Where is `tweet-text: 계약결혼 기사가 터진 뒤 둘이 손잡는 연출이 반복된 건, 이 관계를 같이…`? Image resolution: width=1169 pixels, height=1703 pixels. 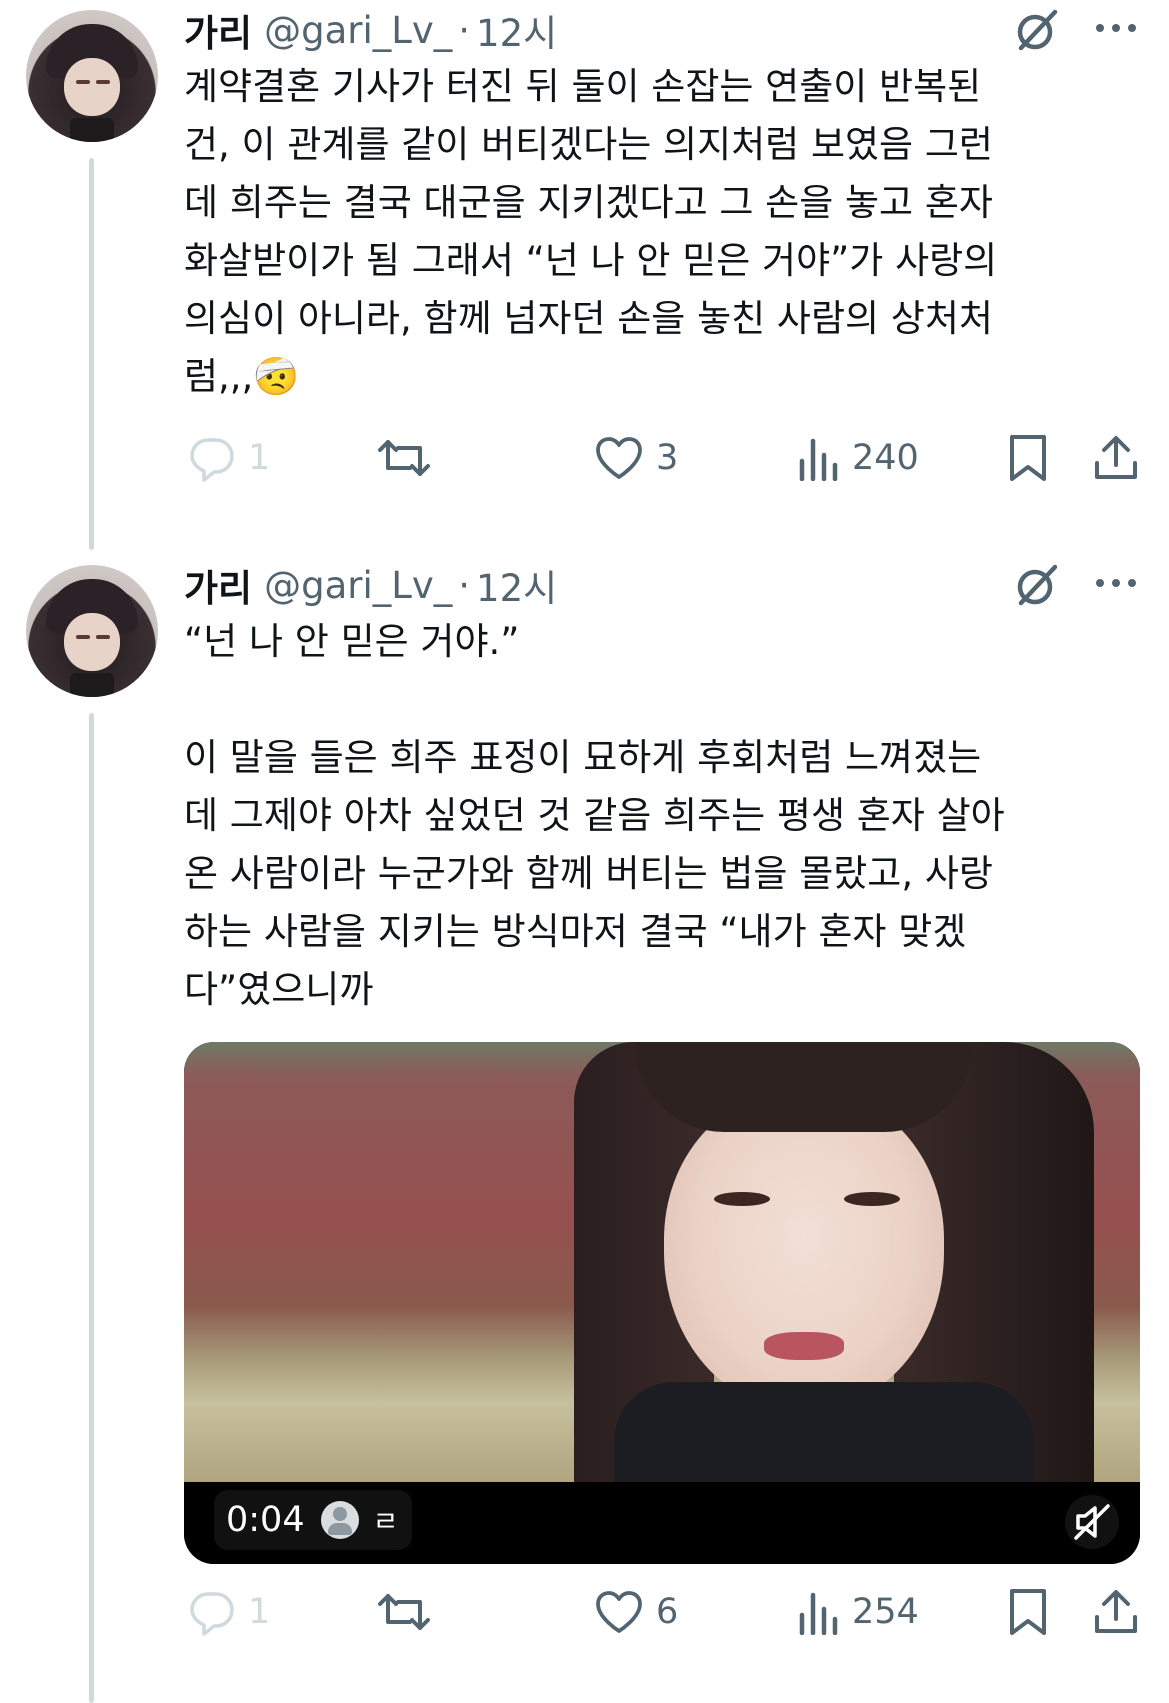 tweet-text: 계약결혼 기사가 터진 뒤 둘이 손잡는 연출이 반복된 건, 이 관계를 같이… is located at coordinates (591, 231).